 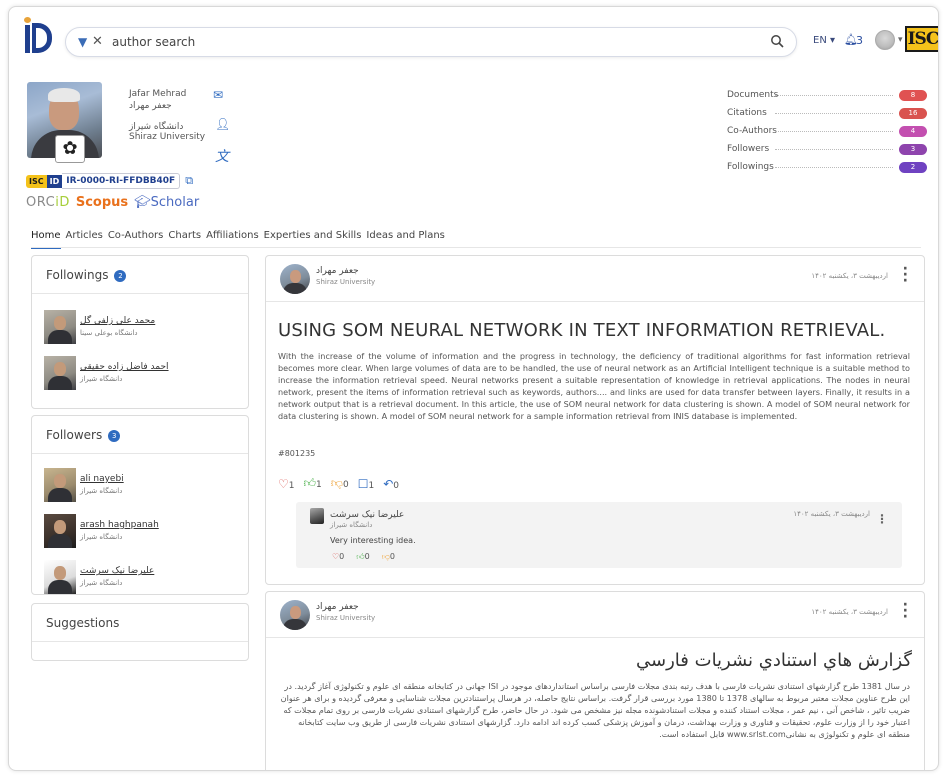 I want to click on reply-icon: ↶, so click(x=388, y=483).